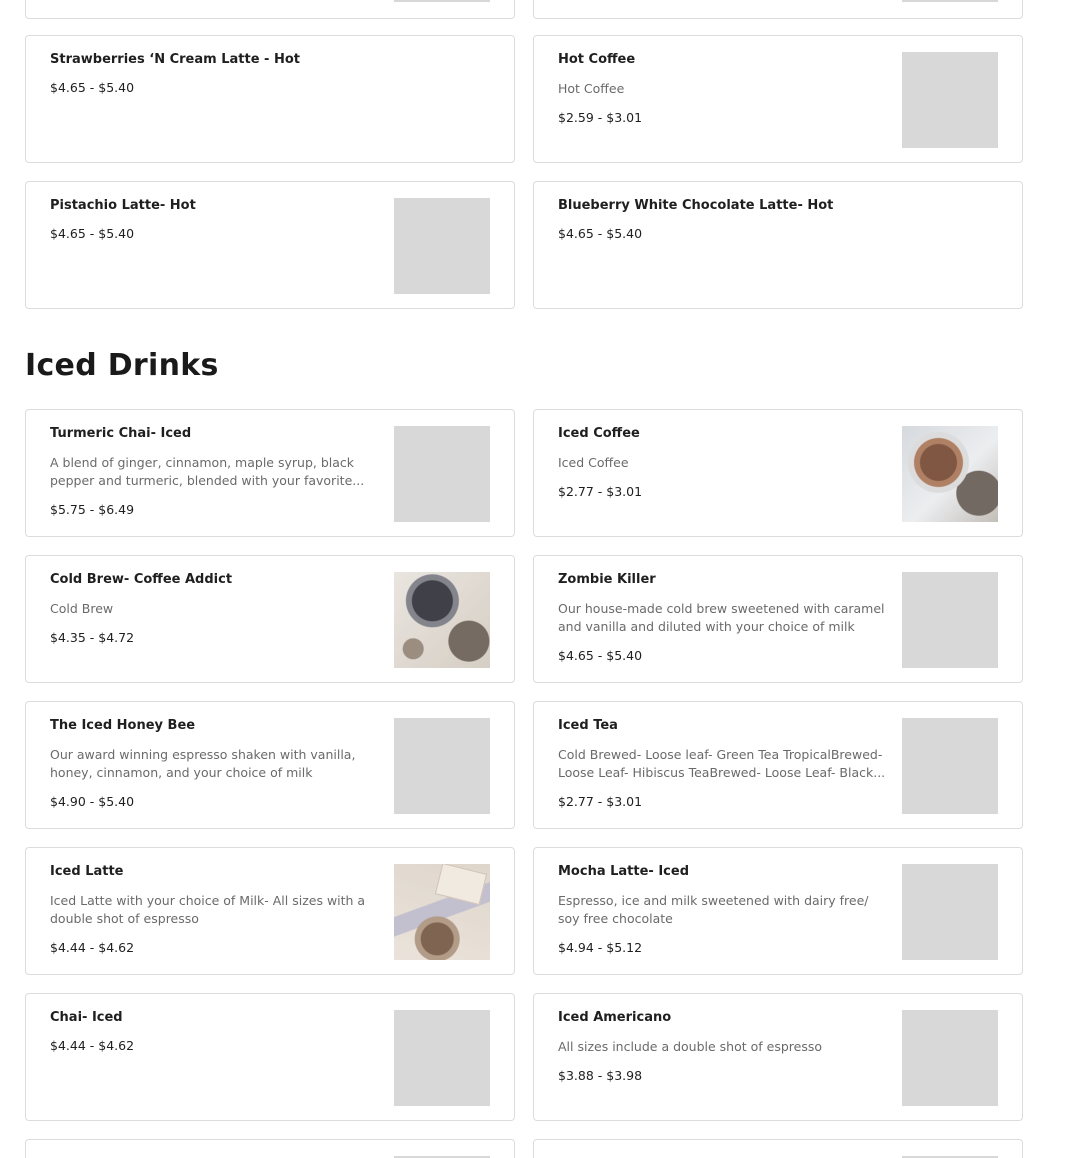 This screenshot has width=1070, height=1158. What do you see at coordinates (597, 59) in the screenshot?
I see `item-name: Hot Coffee` at bounding box center [597, 59].